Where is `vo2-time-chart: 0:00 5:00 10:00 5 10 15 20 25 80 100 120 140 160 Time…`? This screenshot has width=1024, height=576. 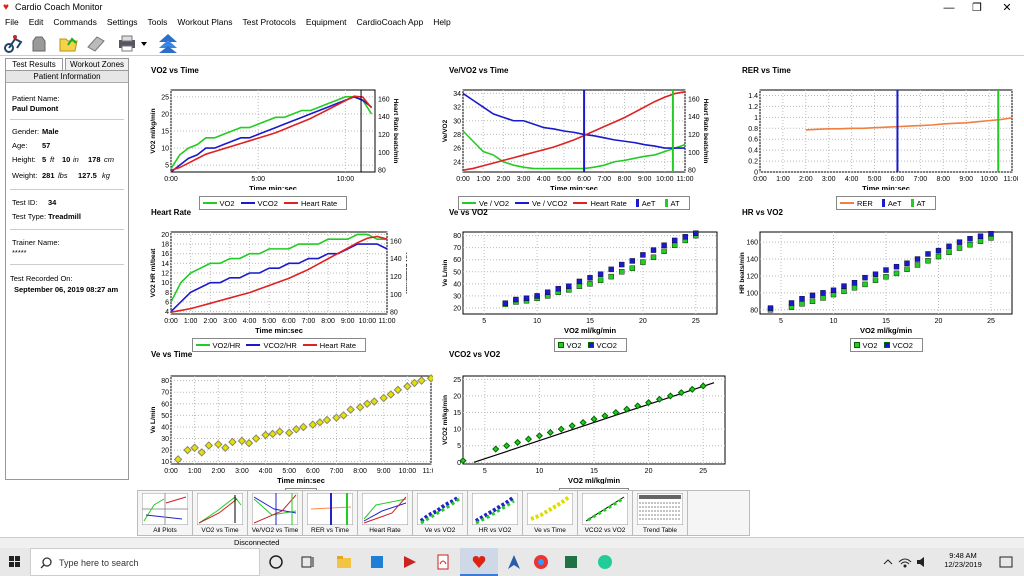 vo2-time-chart: 0:00 5:00 10:00 5 10 15 20 25 80 100 120 140 160 Time… is located at coordinates (274, 139).